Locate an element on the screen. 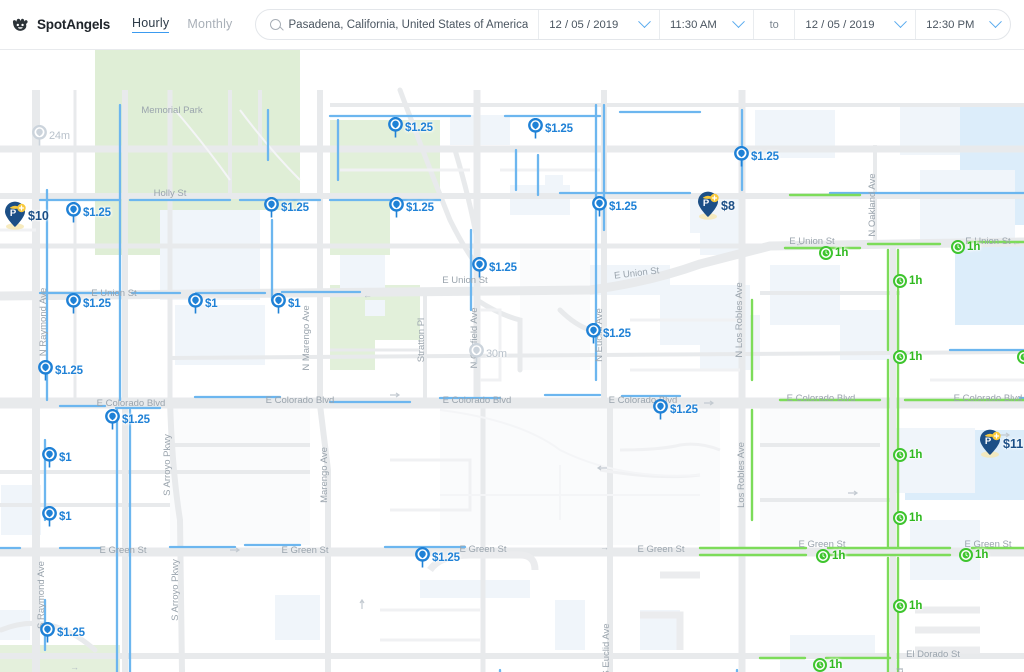  svg-text: P is located at coordinates (13, 213).